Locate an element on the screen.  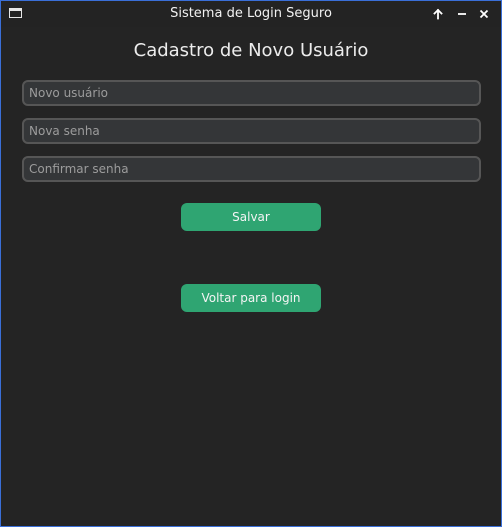
form-heading: Cadastro de Novo Usuário is located at coordinates (251, 50).